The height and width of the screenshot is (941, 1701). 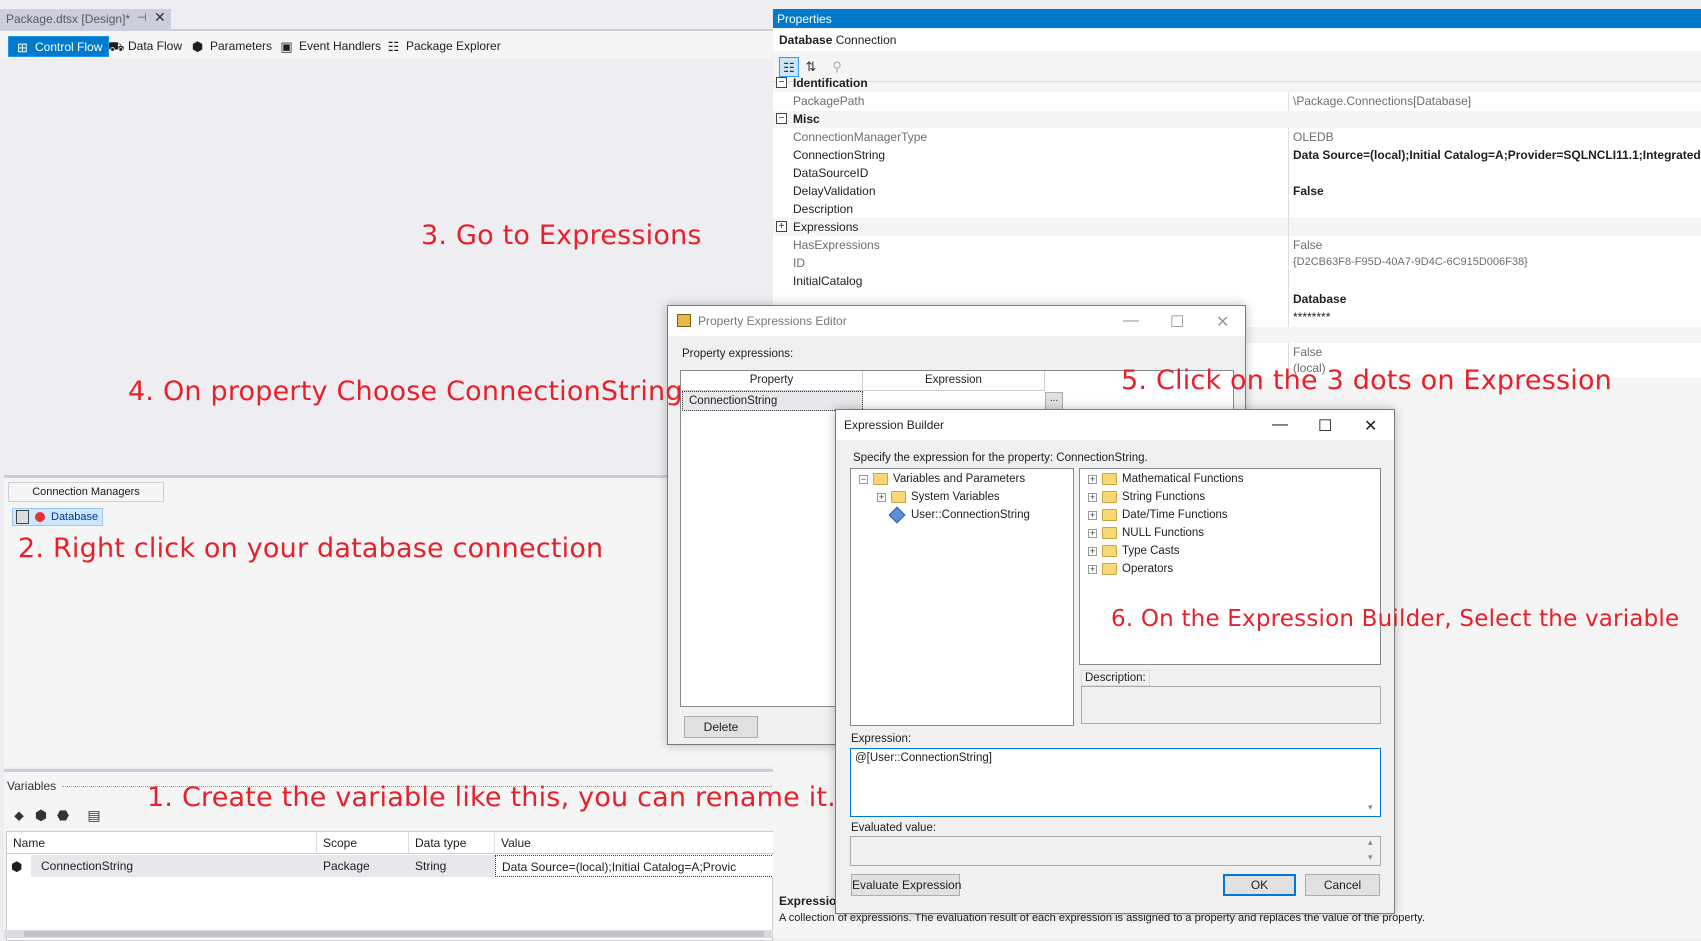 What do you see at coordinates (116, 46) in the screenshot?
I see `data-flow-icon: ⛟` at bounding box center [116, 46].